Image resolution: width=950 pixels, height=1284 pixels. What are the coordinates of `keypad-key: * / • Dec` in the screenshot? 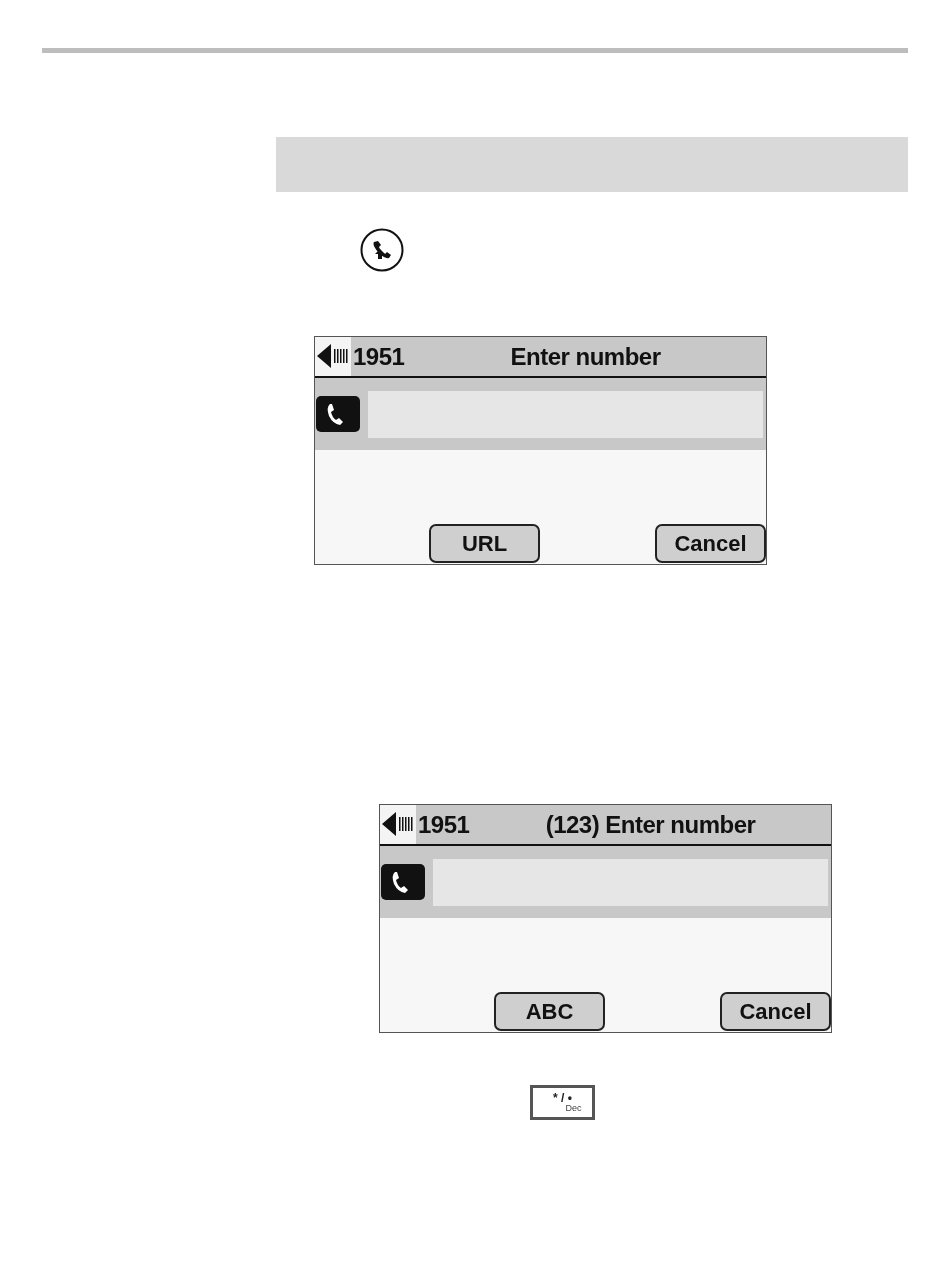 It's located at (562, 1102).